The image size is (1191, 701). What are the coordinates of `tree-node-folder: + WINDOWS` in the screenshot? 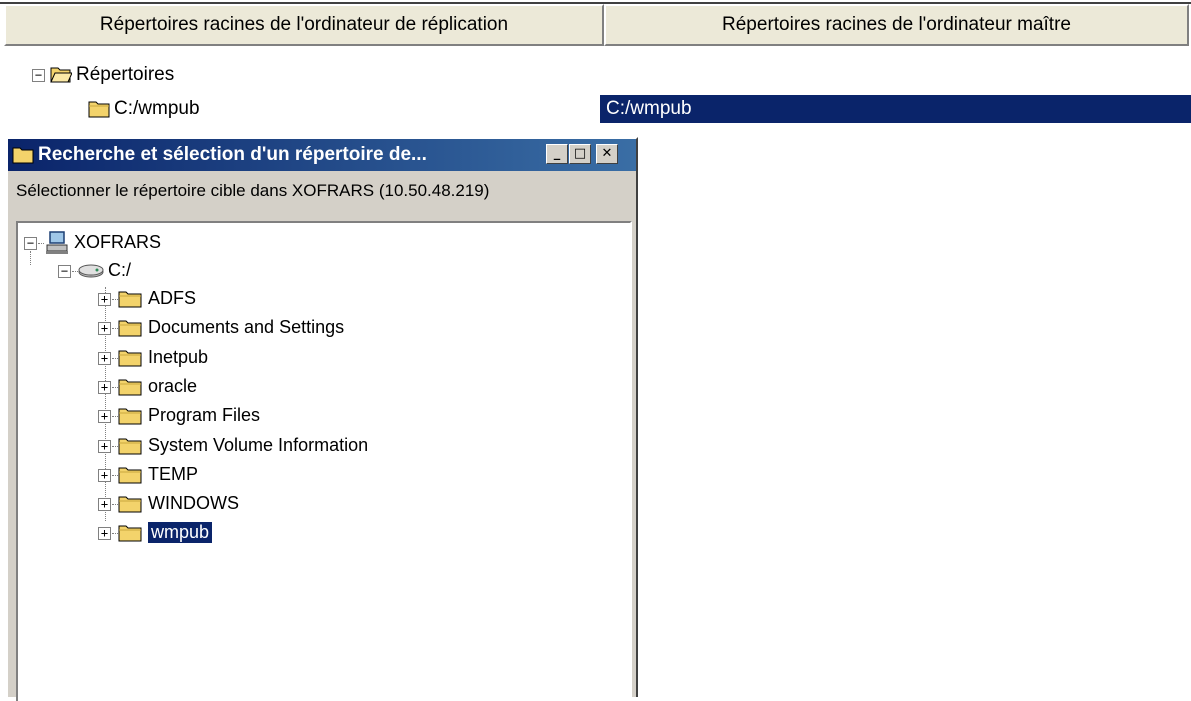 It's located at (218, 505).